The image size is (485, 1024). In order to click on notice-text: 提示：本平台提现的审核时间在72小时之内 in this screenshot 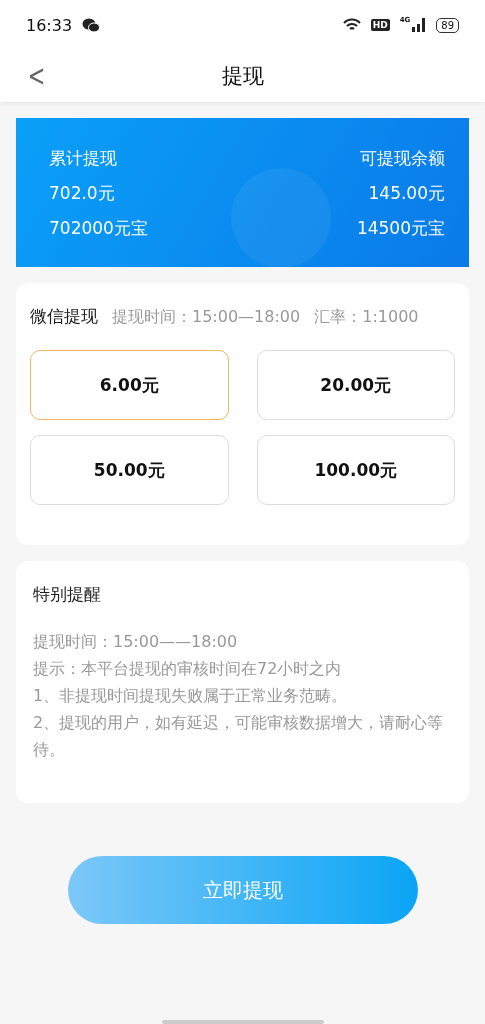, I will do `click(188, 669)`.